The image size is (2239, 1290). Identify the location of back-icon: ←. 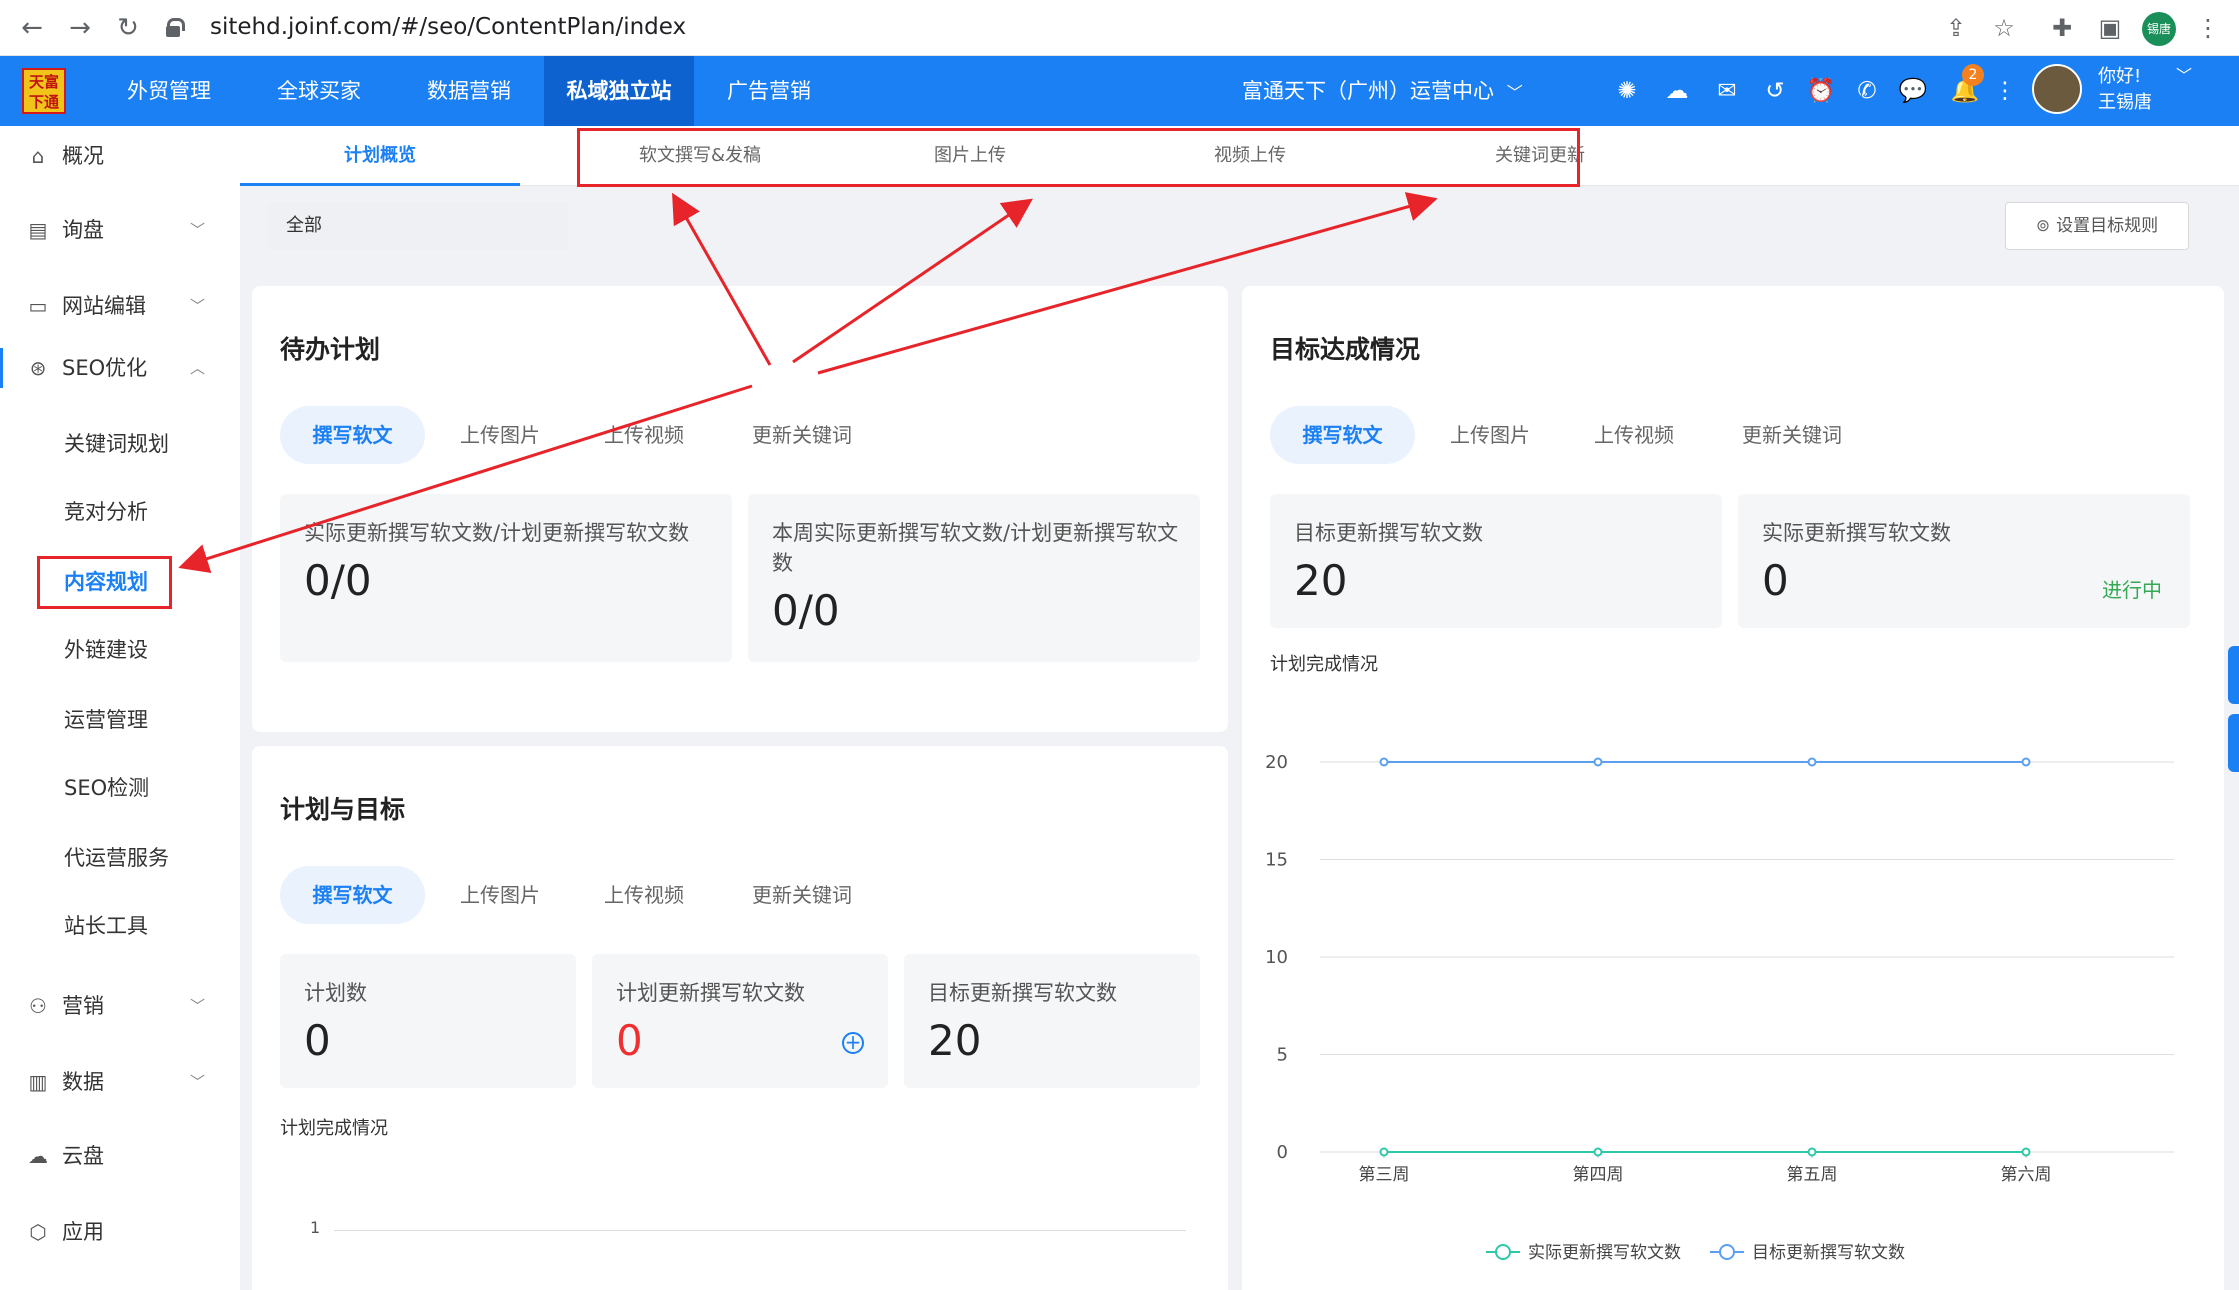
(32, 28).